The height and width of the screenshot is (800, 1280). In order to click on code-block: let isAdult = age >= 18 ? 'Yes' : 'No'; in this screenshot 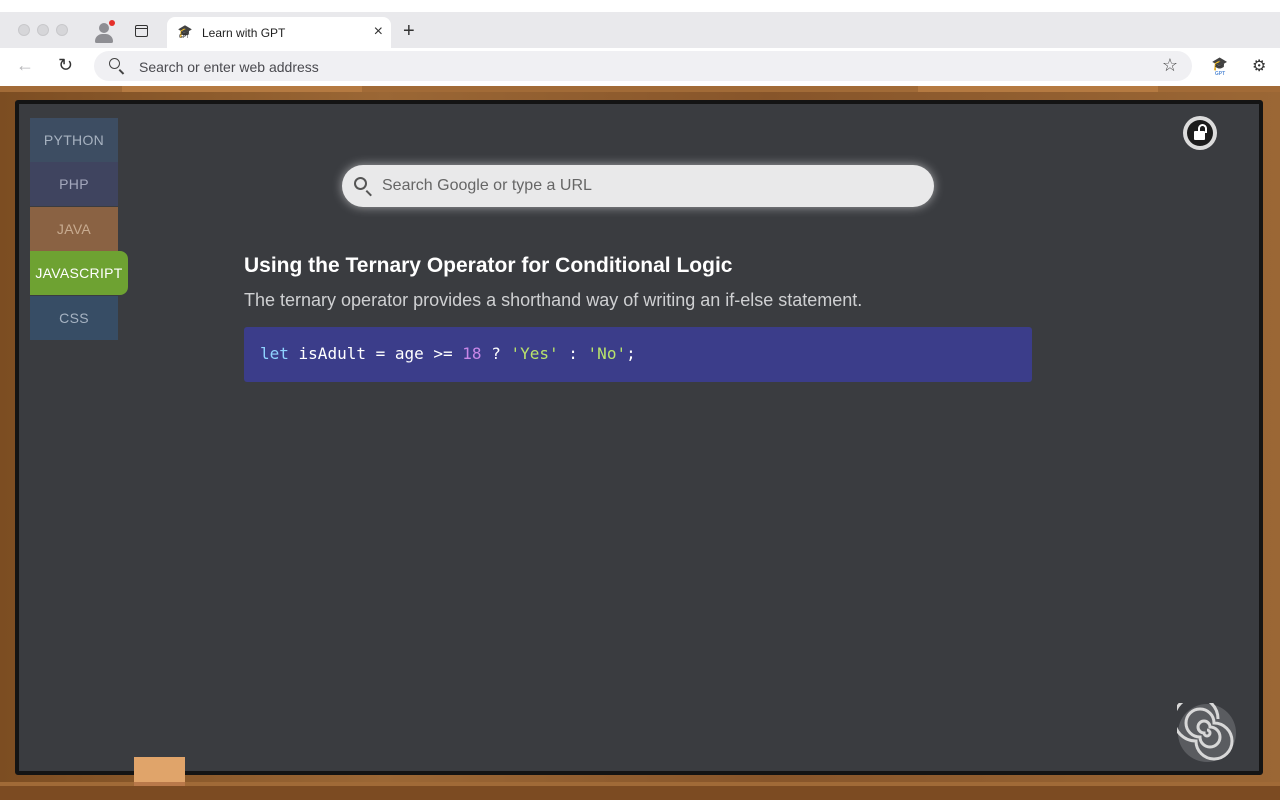, I will do `click(638, 354)`.